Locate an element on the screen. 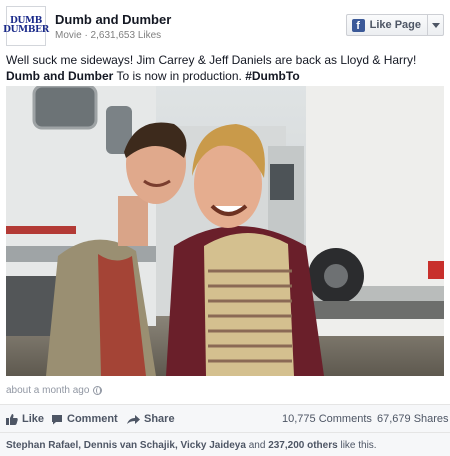 The height and width of the screenshot is (456, 450). like-page-button: f Like Page is located at coordinates (394, 25).